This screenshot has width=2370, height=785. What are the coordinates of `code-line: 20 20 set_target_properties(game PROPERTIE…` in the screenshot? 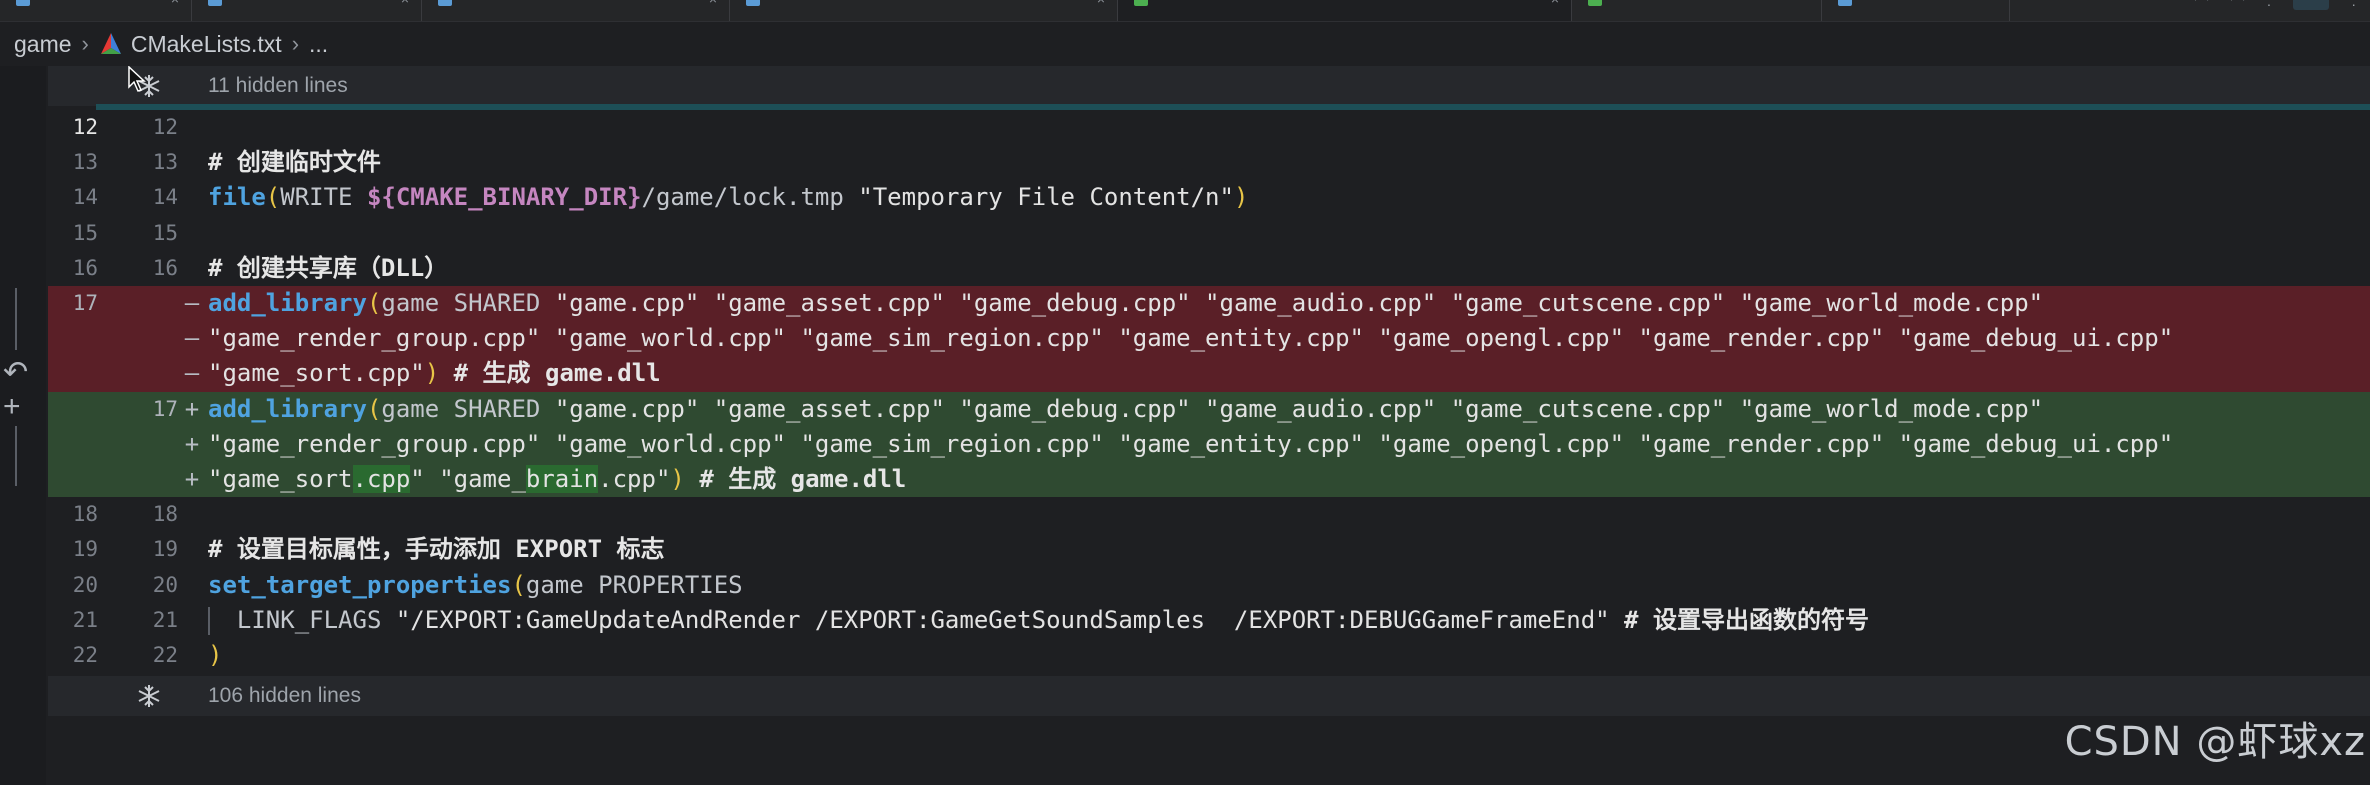 It's located at (1209, 585).